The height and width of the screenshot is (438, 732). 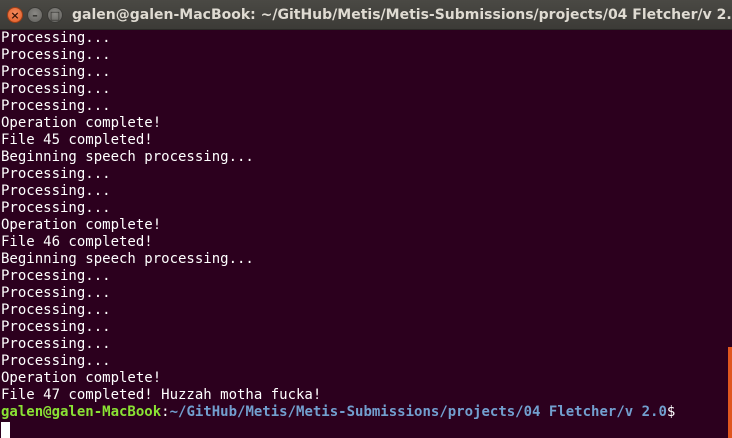 I want to click on maximize-button: □, so click(x=55, y=15).